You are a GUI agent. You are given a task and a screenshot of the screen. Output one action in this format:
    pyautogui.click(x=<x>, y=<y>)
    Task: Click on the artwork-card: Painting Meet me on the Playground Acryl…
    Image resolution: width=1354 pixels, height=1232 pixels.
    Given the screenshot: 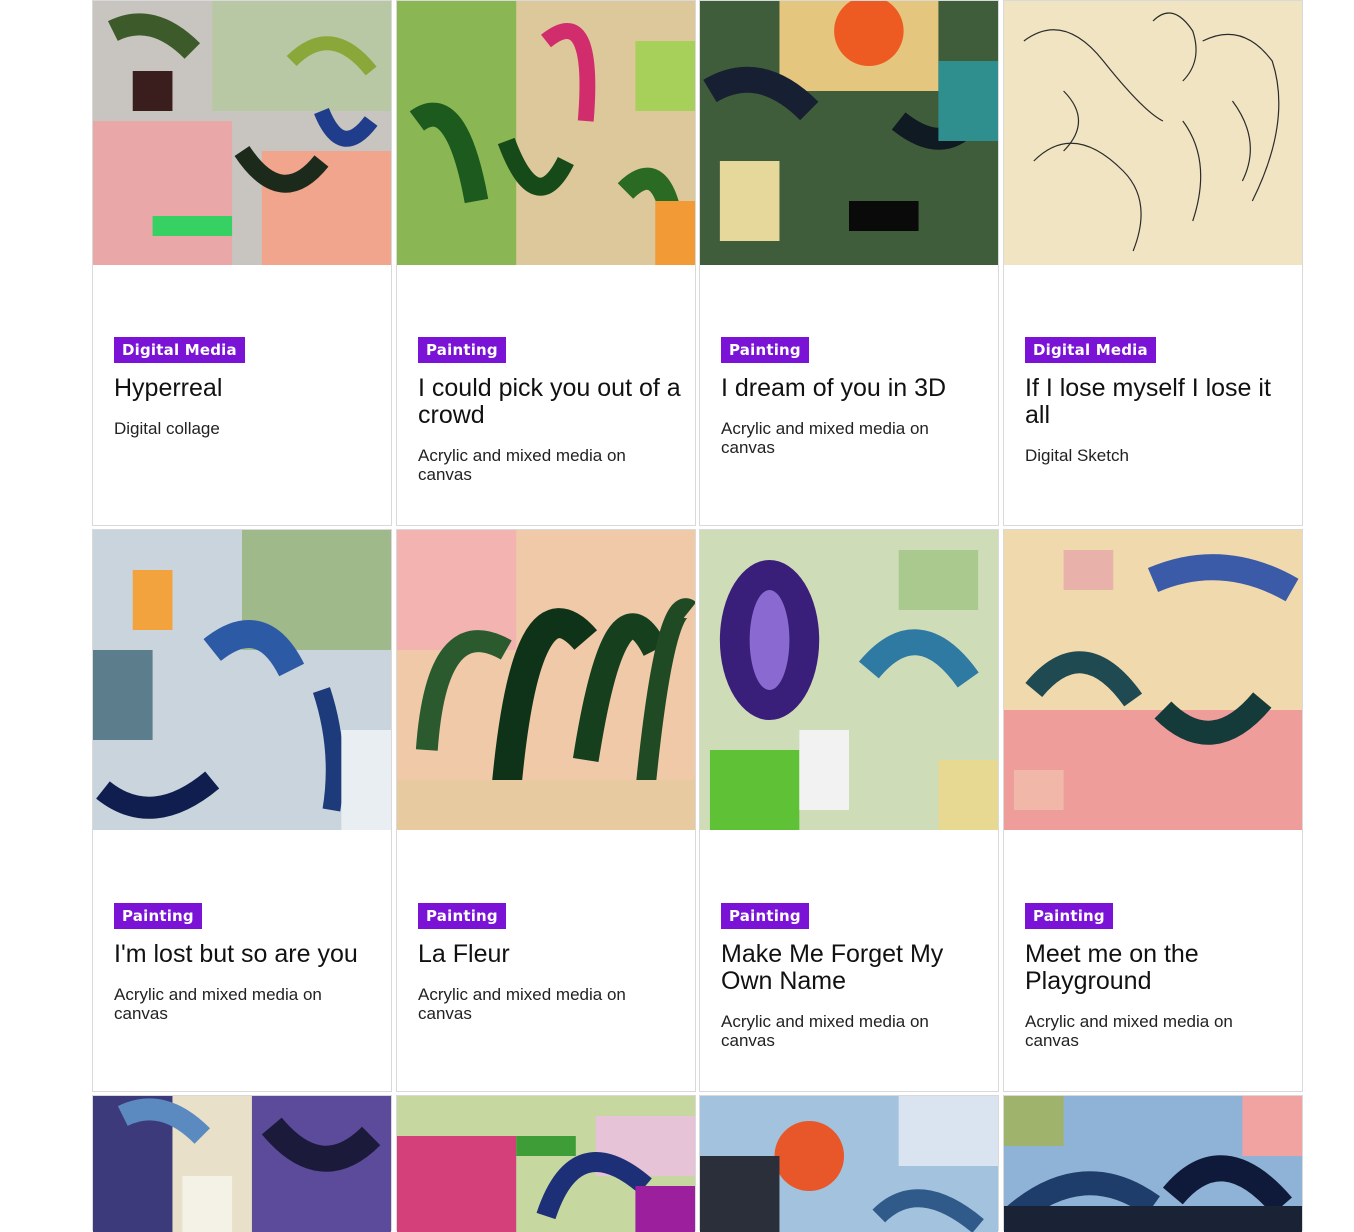 What is the action you would take?
    pyautogui.click(x=1153, y=810)
    